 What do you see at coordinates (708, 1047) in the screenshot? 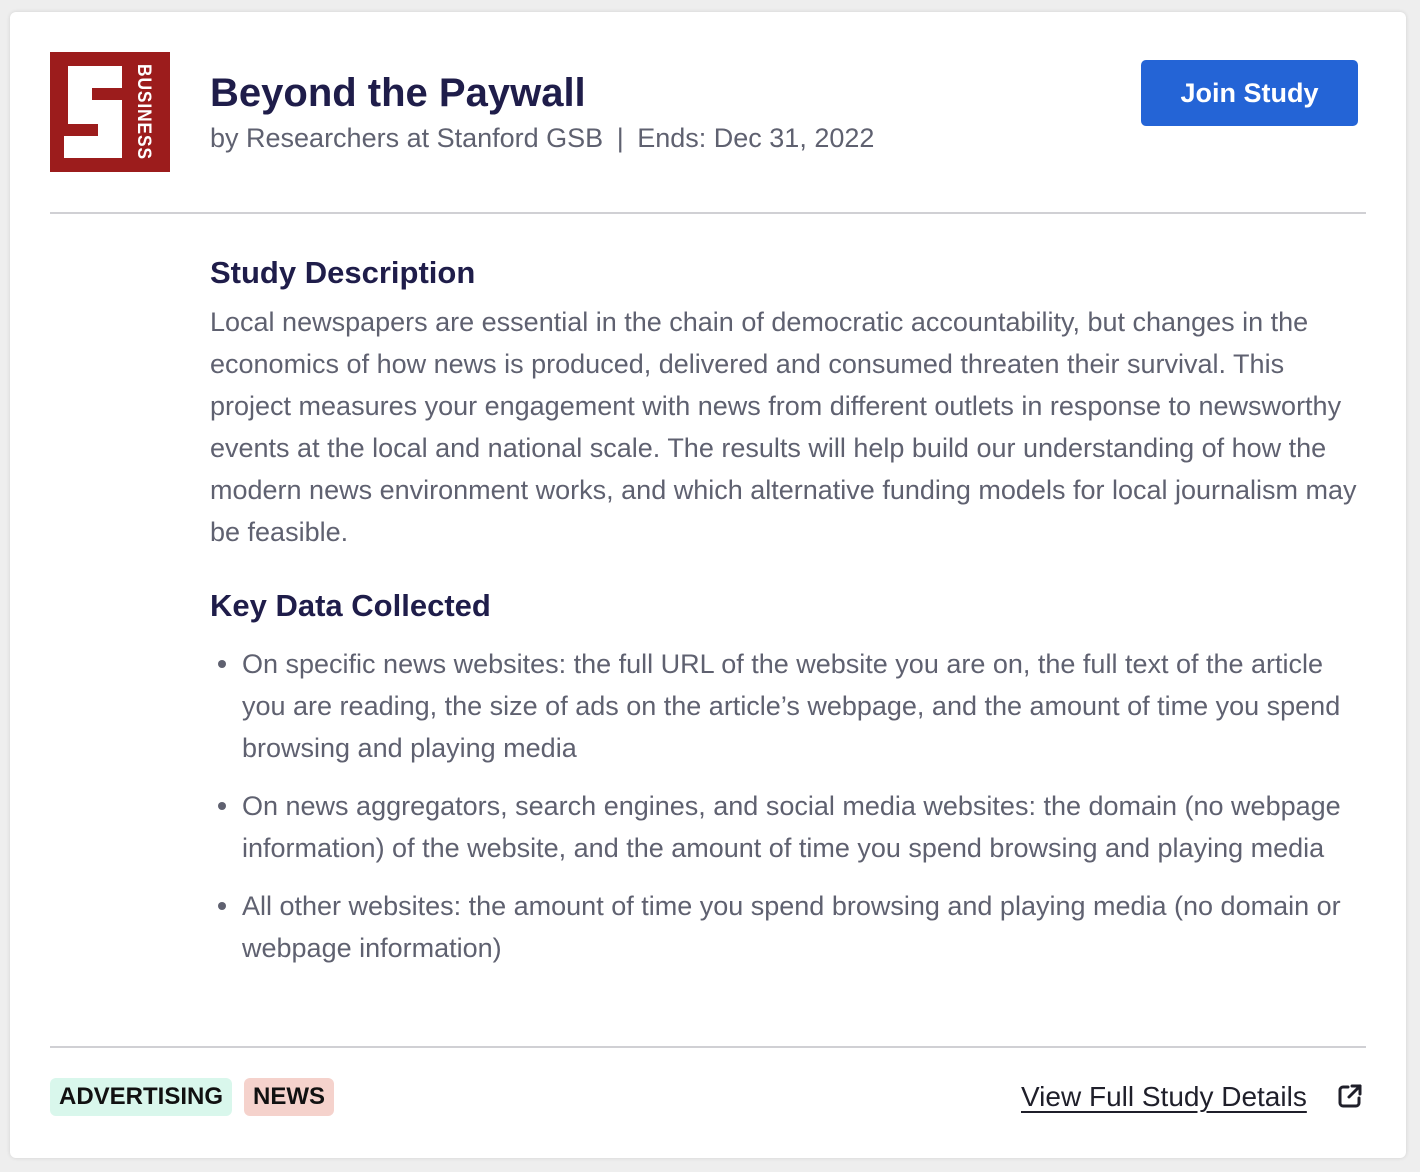
I see `footer-divider` at bounding box center [708, 1047].